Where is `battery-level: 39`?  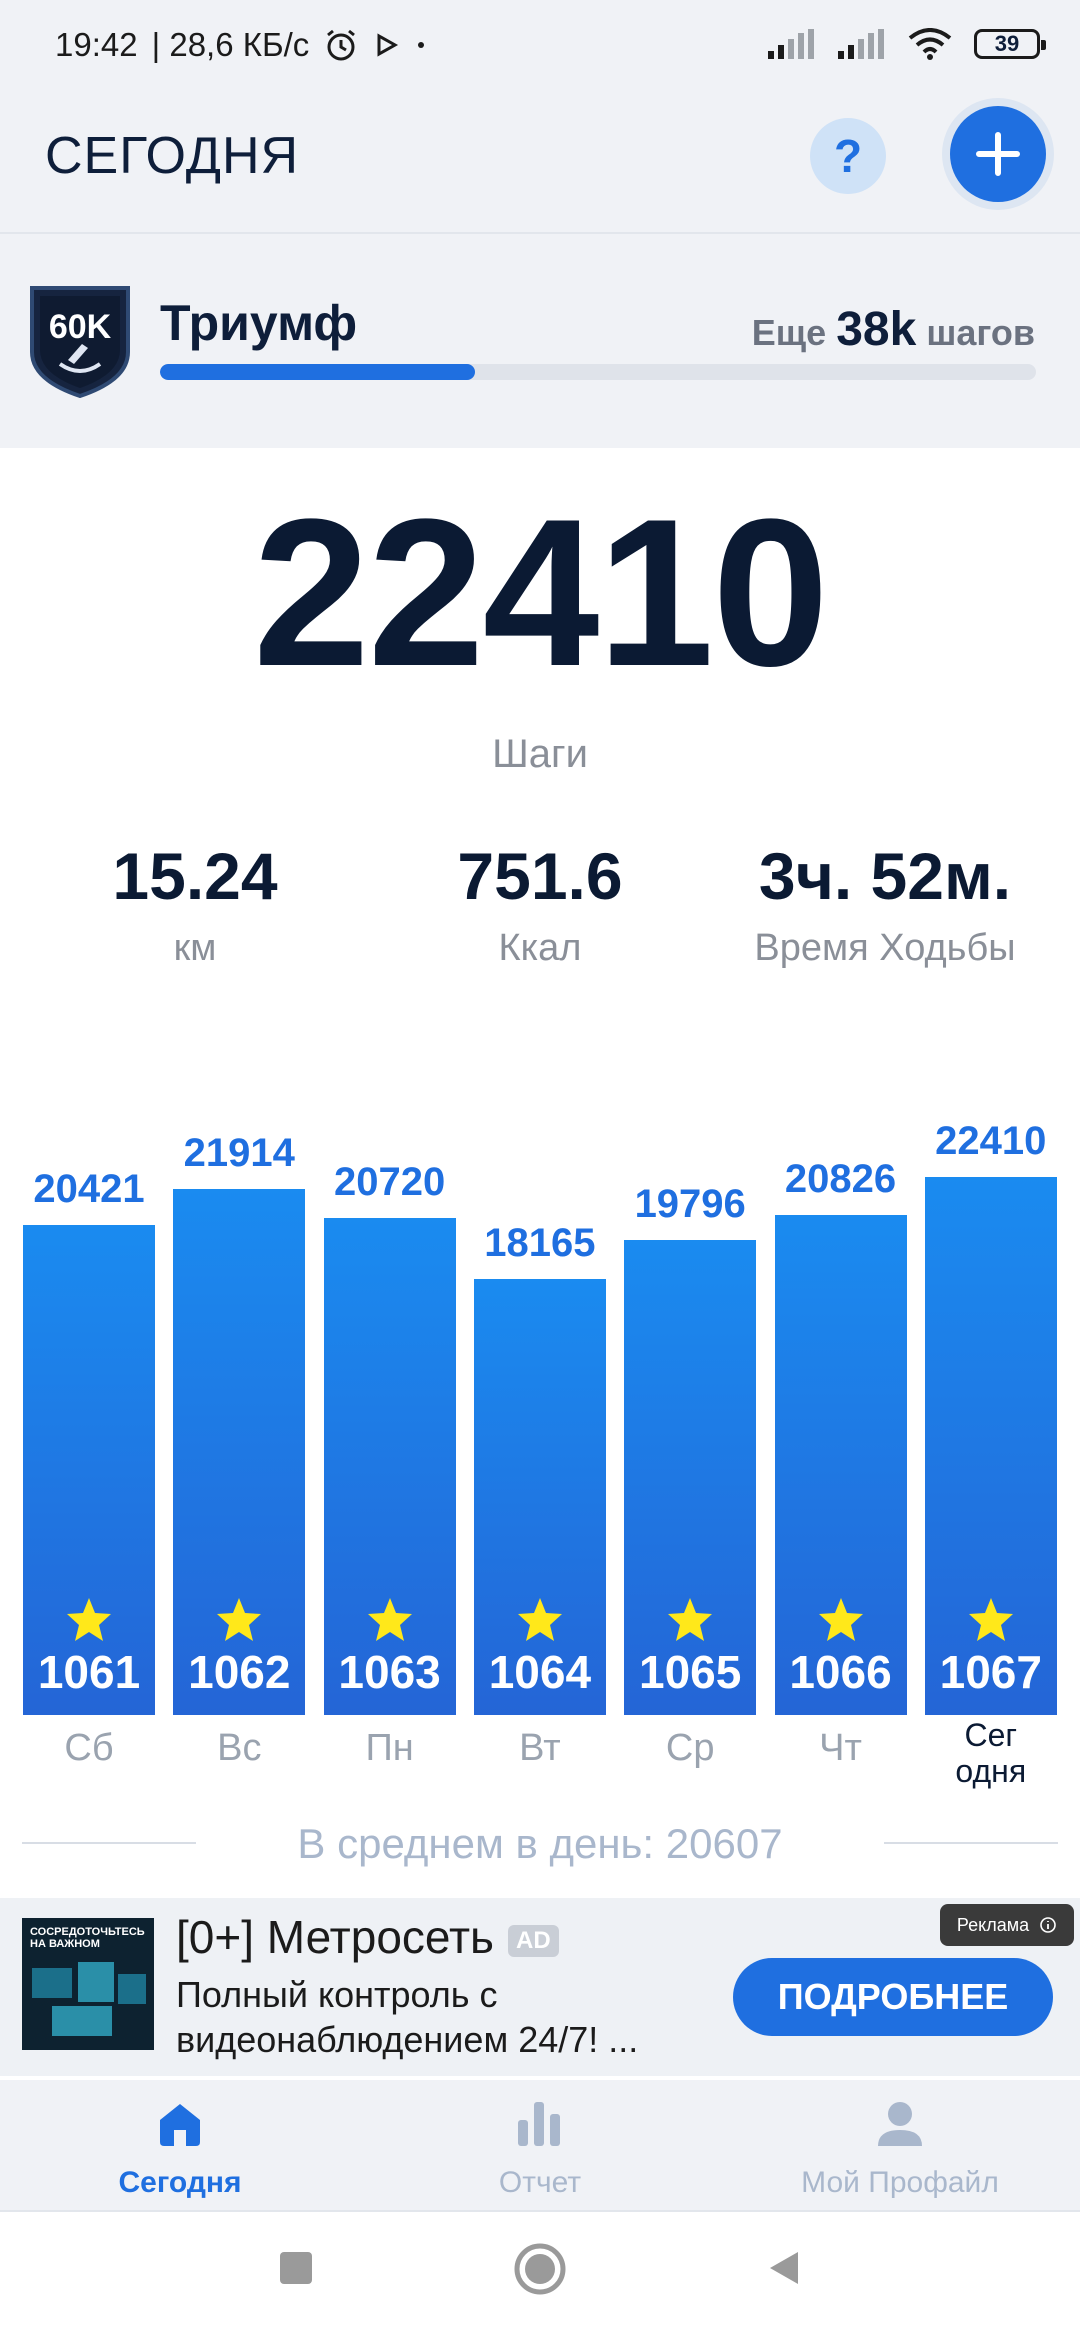 battery-level: 39 is located at coordinates (1007, 43).